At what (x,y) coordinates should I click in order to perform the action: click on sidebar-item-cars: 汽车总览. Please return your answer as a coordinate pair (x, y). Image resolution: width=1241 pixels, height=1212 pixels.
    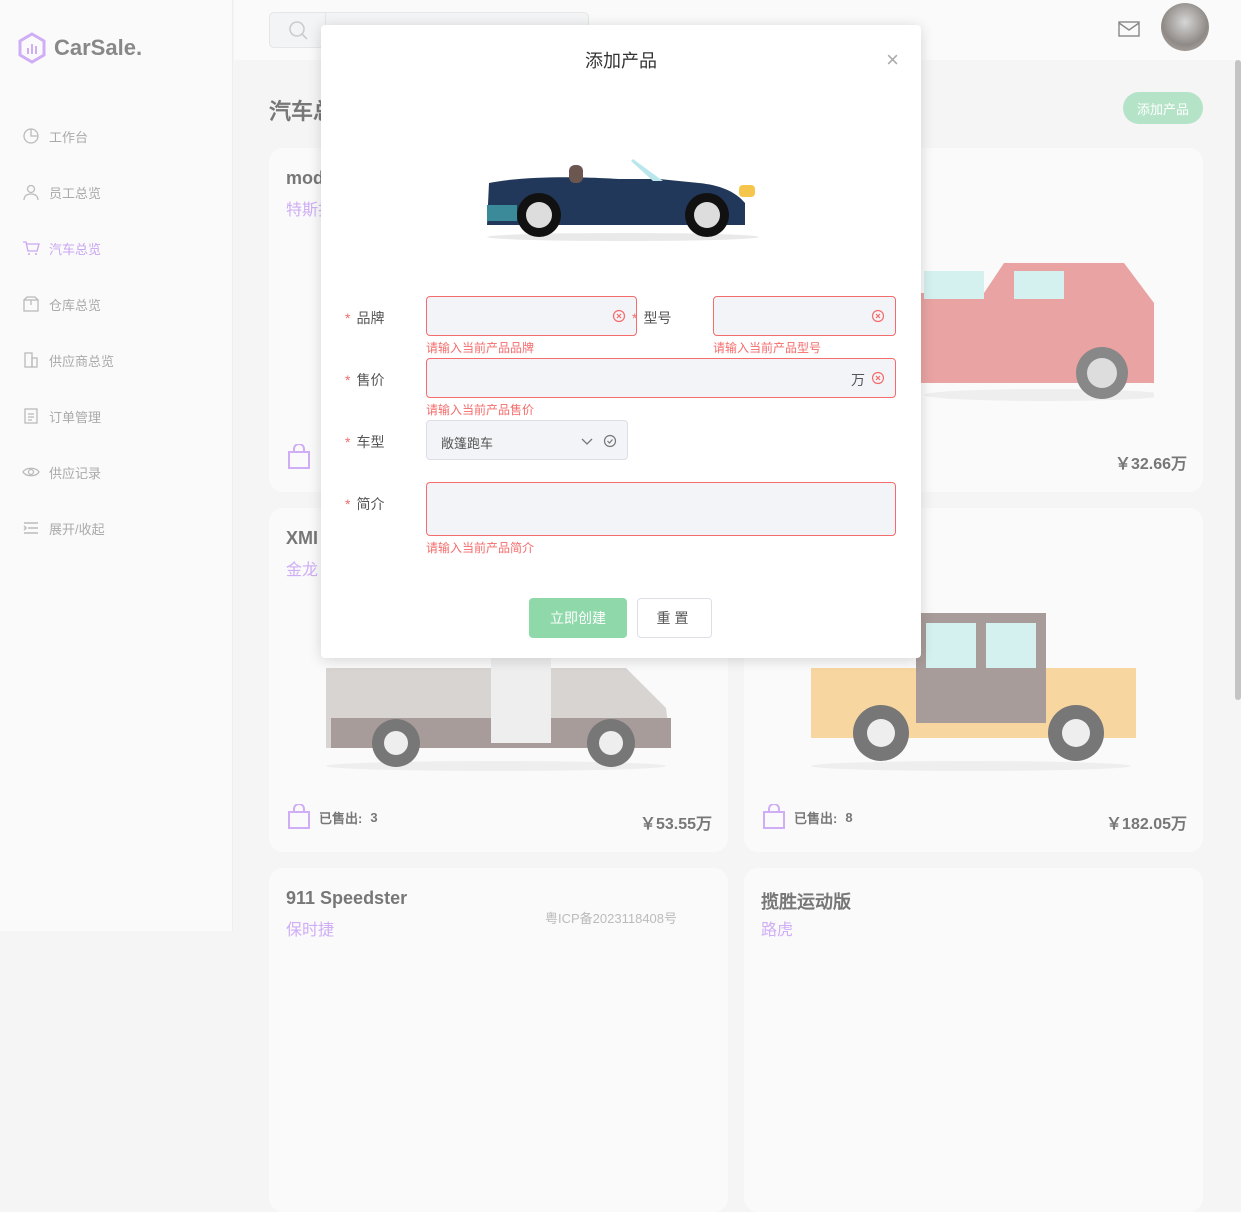
    Looking at the image, I should click on (68, 248).